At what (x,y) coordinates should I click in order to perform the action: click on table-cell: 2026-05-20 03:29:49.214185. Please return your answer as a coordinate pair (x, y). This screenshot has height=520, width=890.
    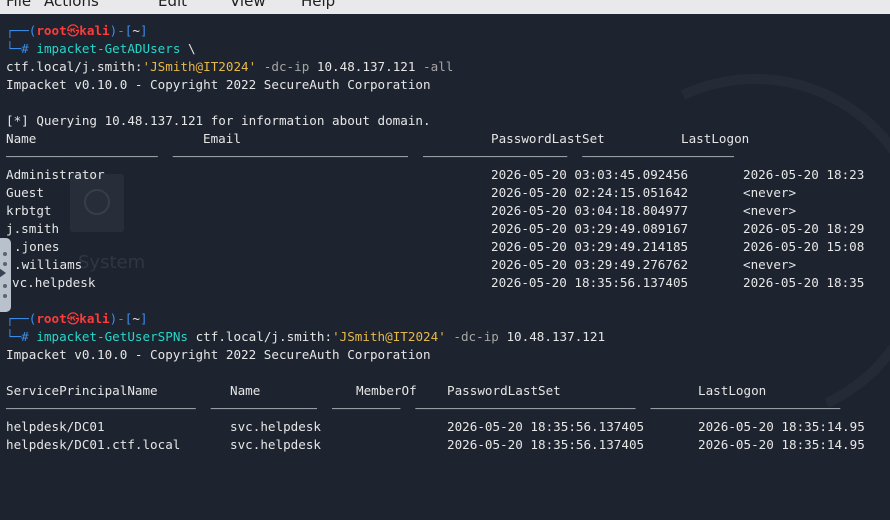
    Looking at the image, I should click on (590, 246).